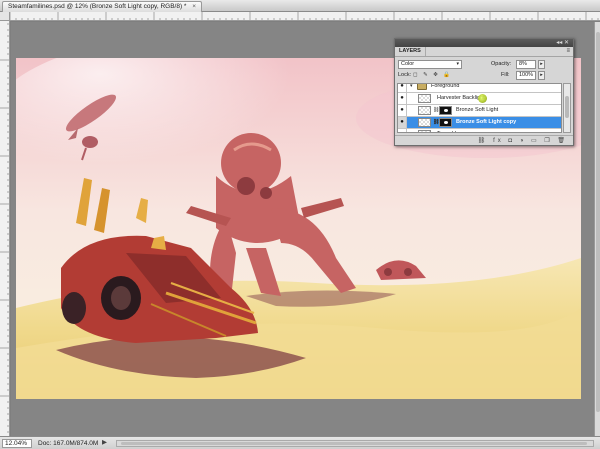 The height and width of the screenshot is (449, 600). I want to click on status-menu-arrow-icon: ▶, so click(104, 443).